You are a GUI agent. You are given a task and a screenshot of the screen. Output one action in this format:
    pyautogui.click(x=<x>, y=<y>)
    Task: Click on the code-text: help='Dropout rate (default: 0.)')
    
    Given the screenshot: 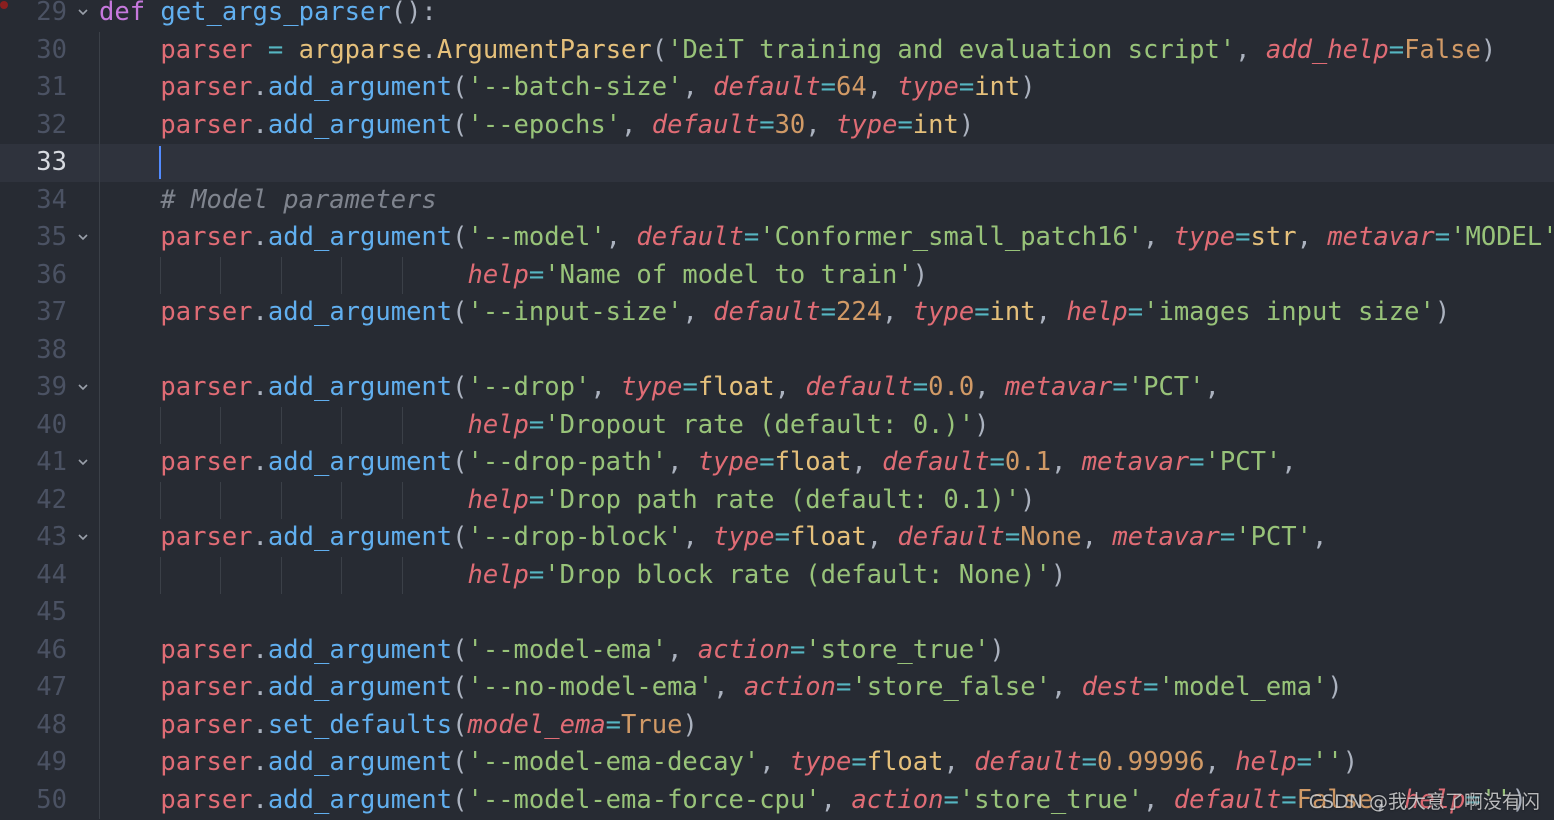 What is the action you would take?
    pyautogui.click(x=544, y=426)
    